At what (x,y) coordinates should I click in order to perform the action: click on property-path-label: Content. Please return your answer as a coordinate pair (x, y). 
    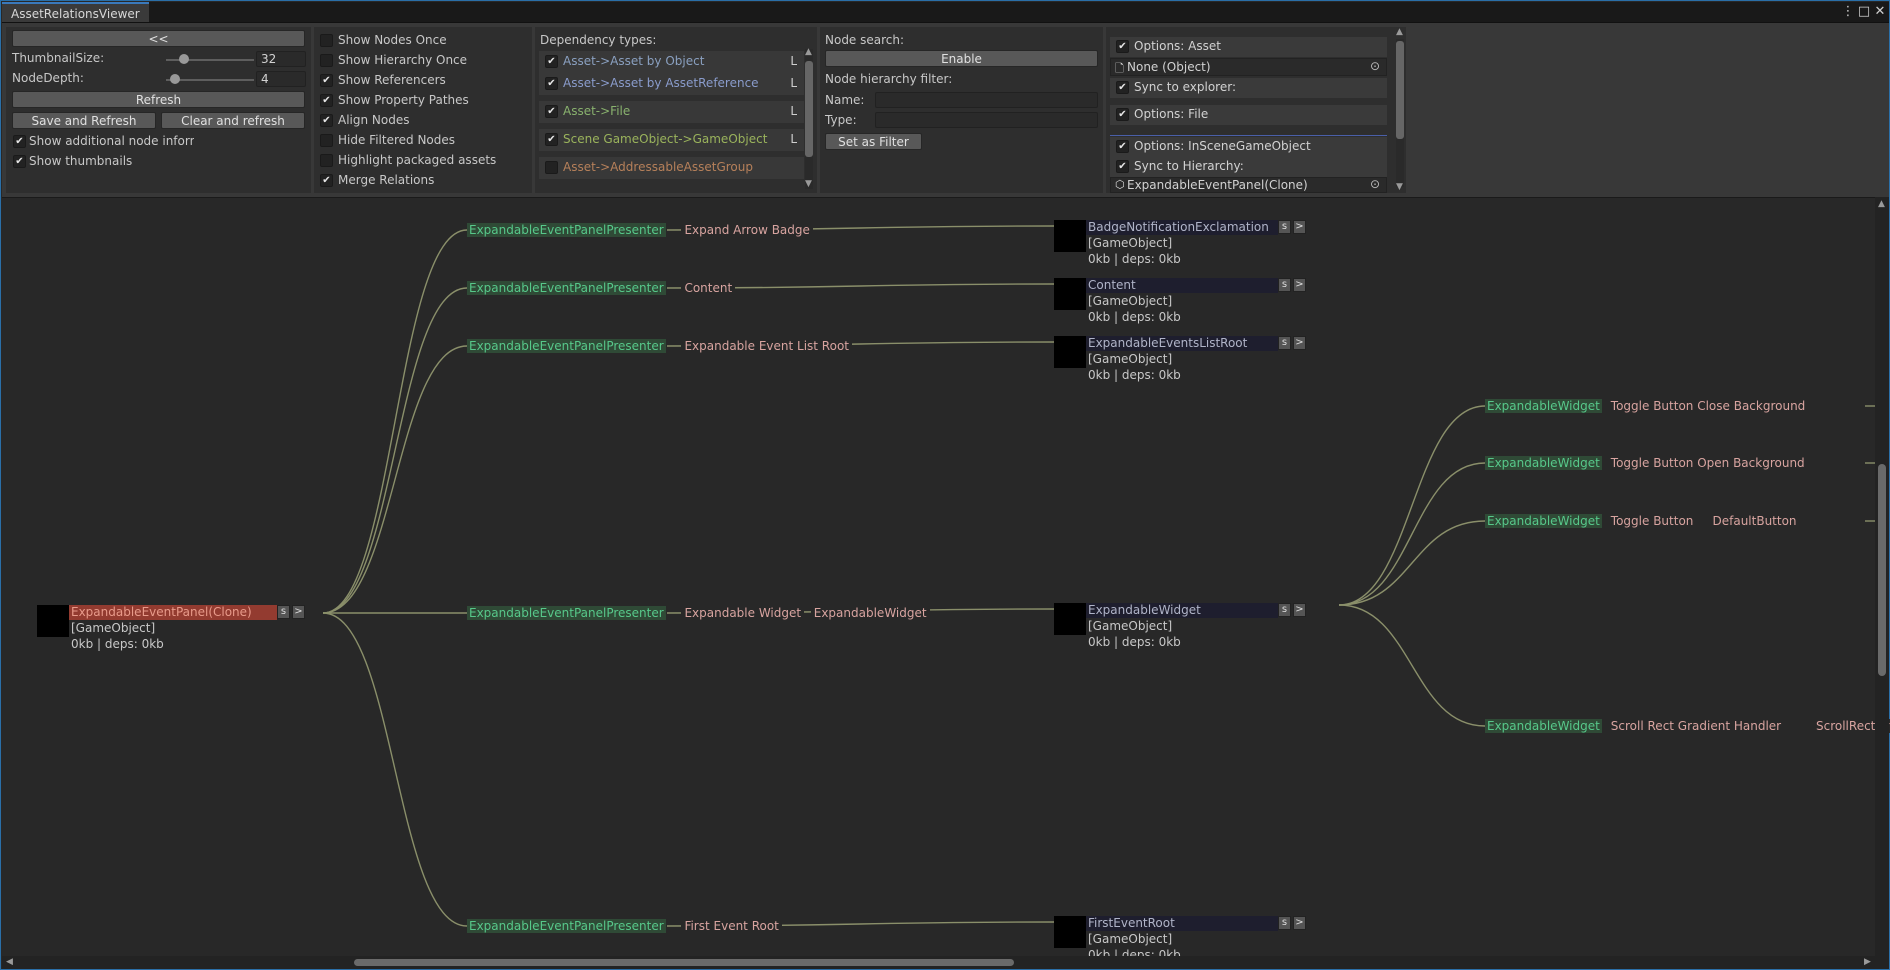
    Looking at the image, I should click on (708, 288).